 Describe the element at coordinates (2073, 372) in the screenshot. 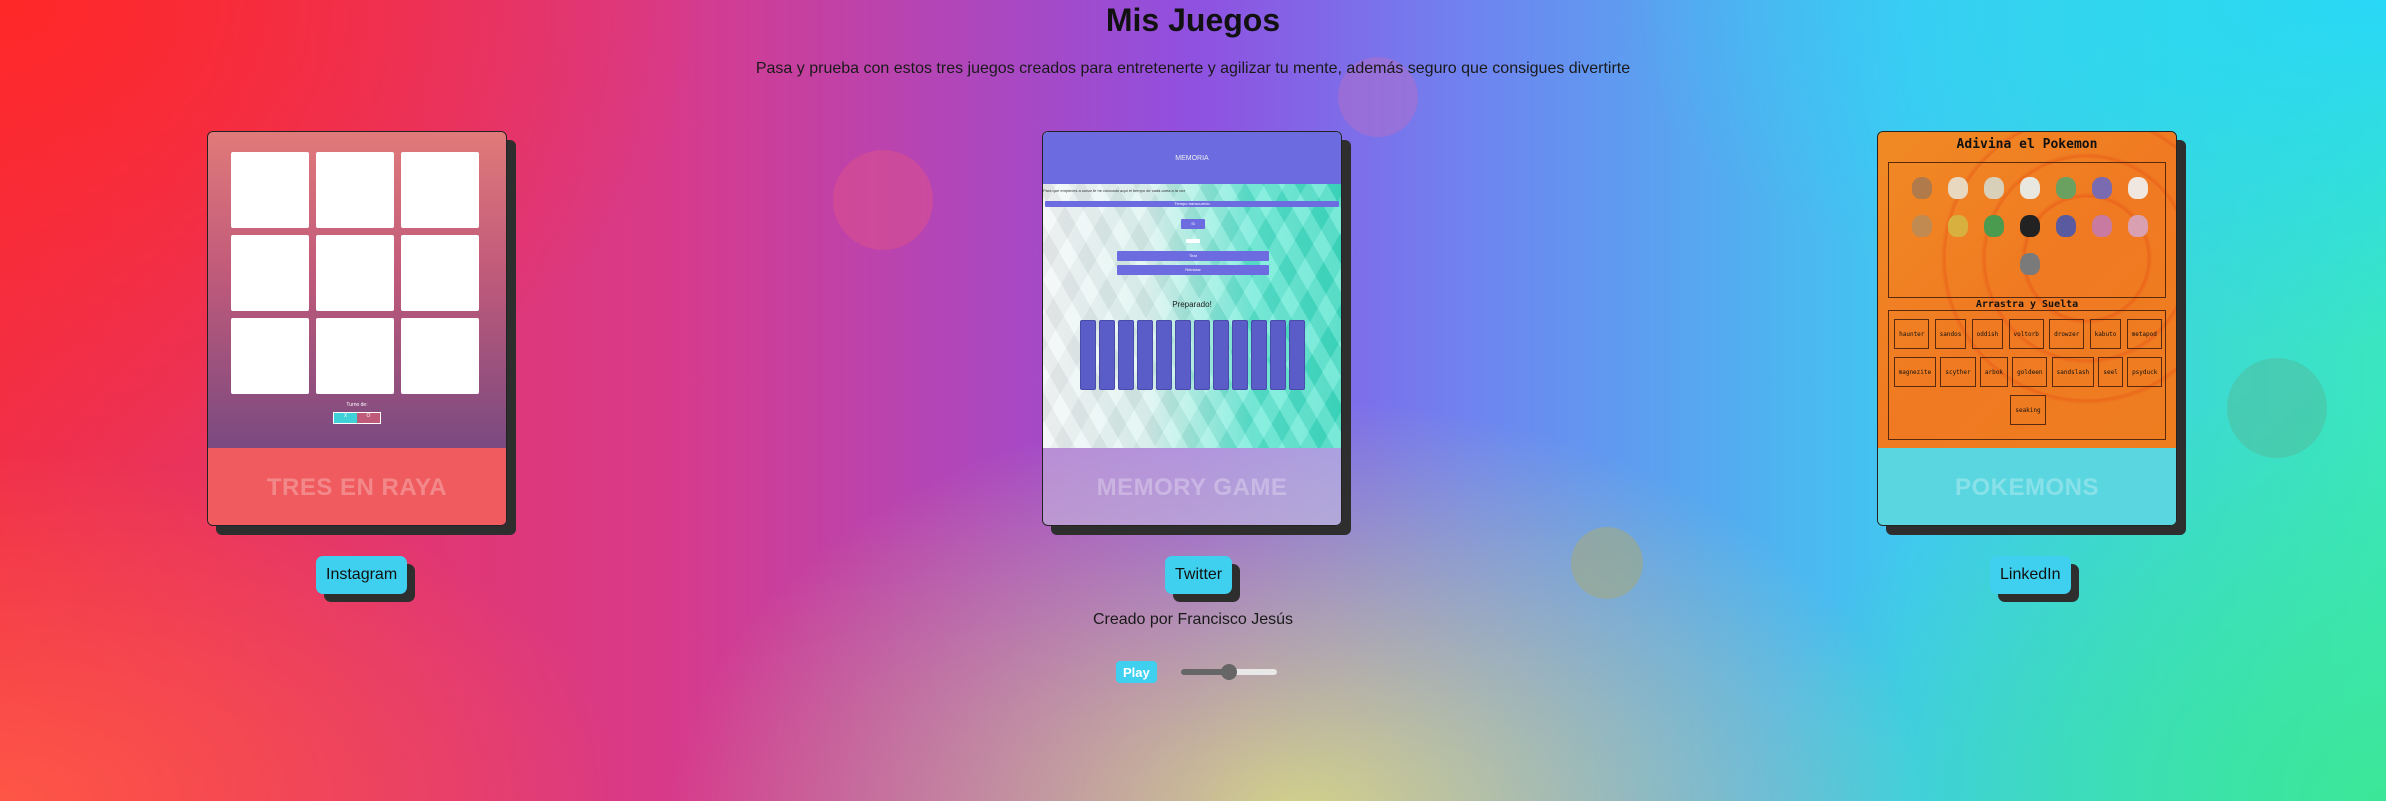

I see `pokemon-name-slot: sandslash` at that location.